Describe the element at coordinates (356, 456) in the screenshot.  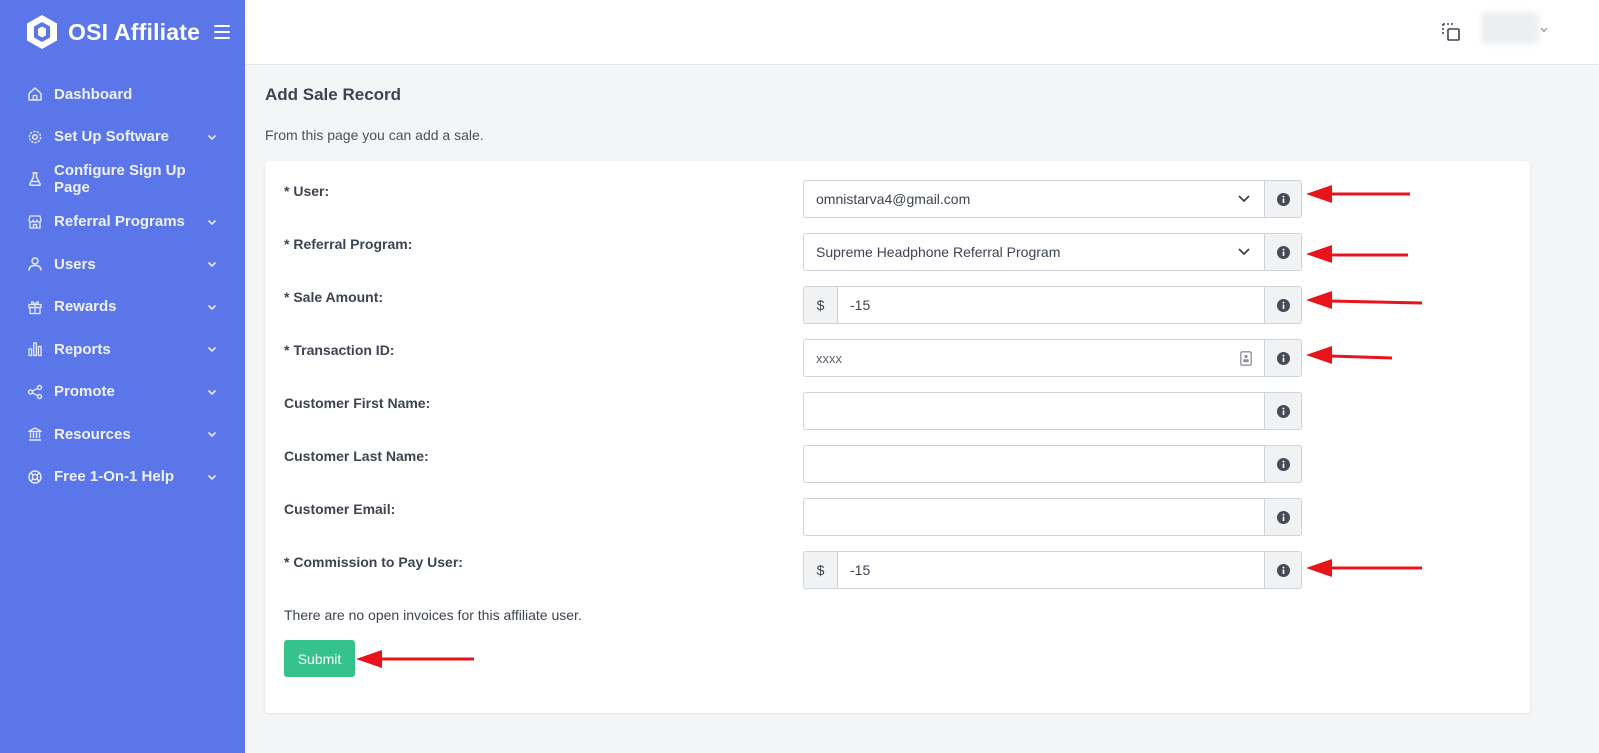
I see `last-name-label: Customer Last Name:` at that location.